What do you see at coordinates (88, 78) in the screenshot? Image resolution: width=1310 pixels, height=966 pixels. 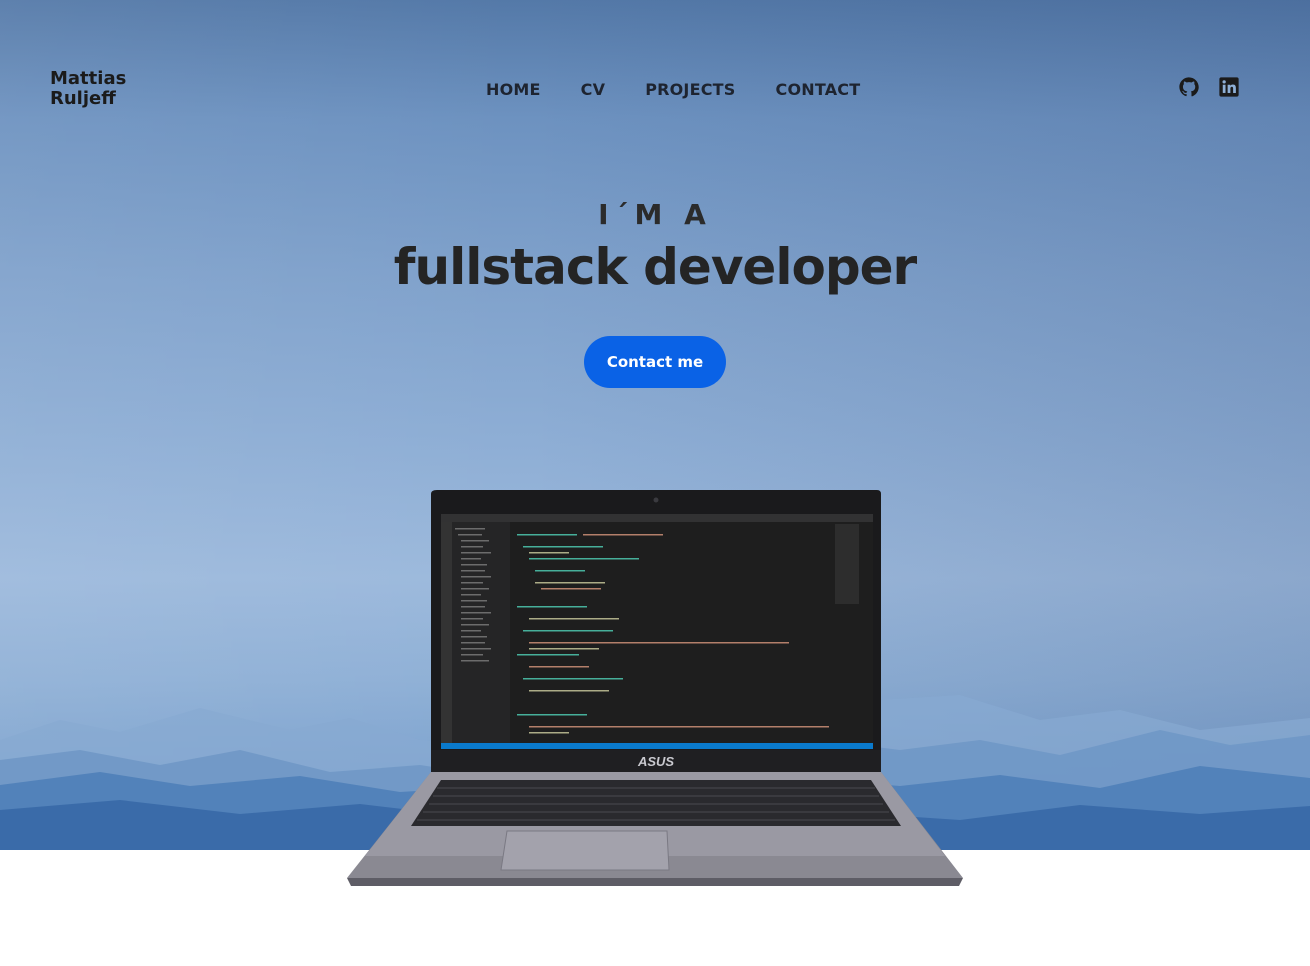 I see `logo-first-name: Mattias` at bounding box center [88, 78].